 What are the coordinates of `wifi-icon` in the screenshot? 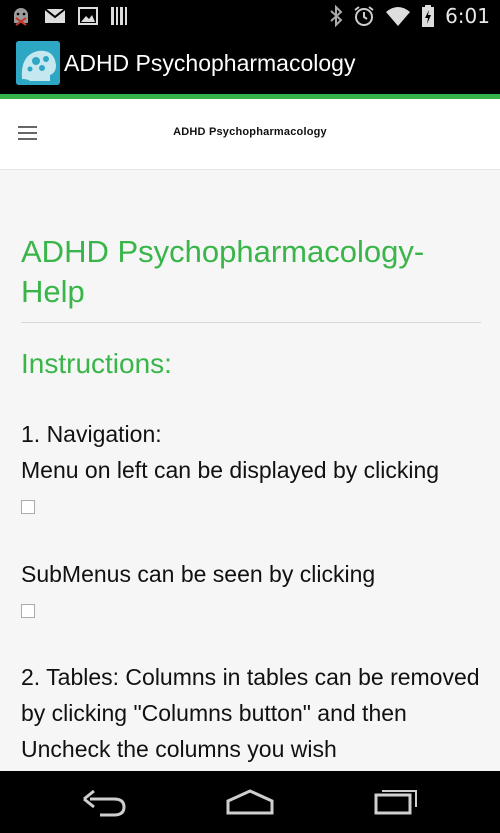 It's located at (398, 16).